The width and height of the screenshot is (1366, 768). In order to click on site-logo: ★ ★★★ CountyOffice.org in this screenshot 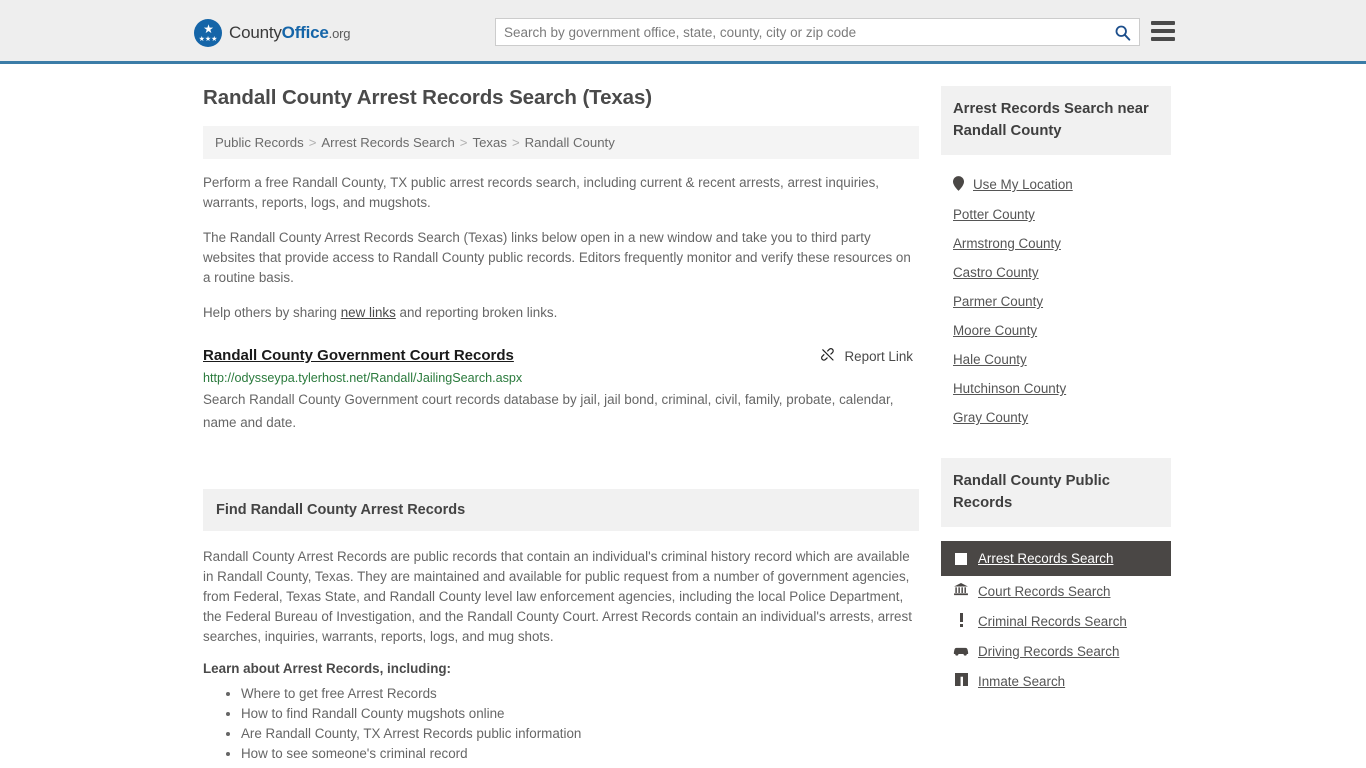, I will do `click(272, 33)`.